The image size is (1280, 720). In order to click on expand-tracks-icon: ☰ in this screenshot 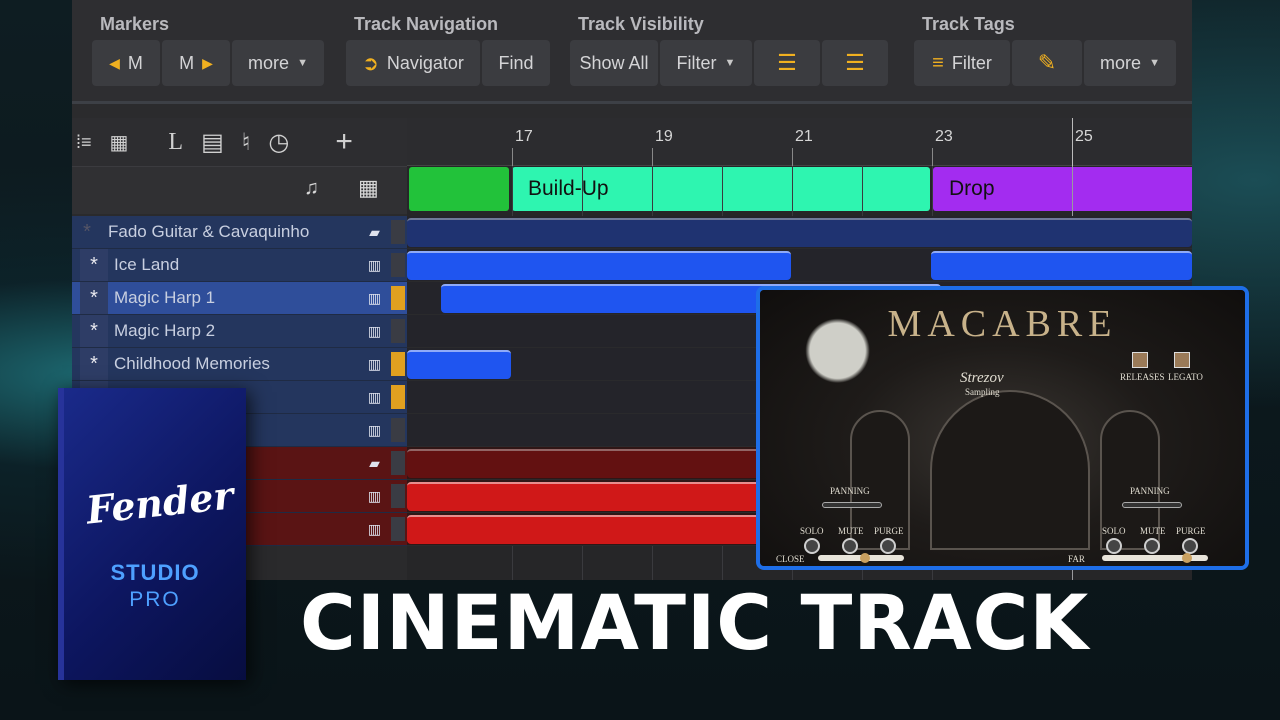, I will do `click(855, 62)`.